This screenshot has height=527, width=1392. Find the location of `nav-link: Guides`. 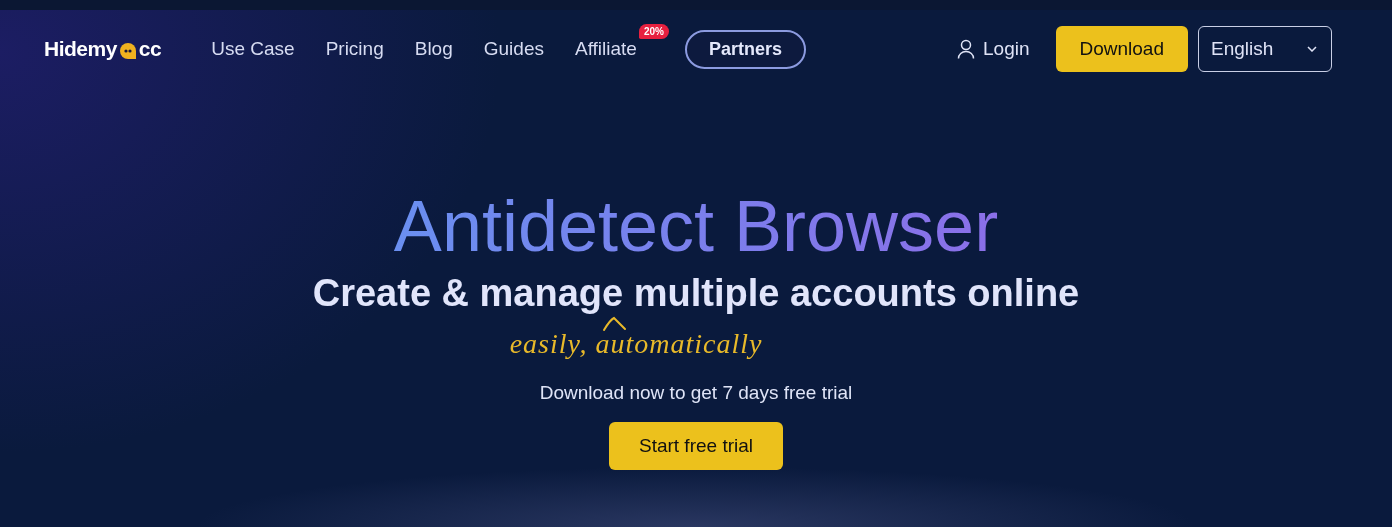

nav-link: Guides is located at coordinates (513, 49).